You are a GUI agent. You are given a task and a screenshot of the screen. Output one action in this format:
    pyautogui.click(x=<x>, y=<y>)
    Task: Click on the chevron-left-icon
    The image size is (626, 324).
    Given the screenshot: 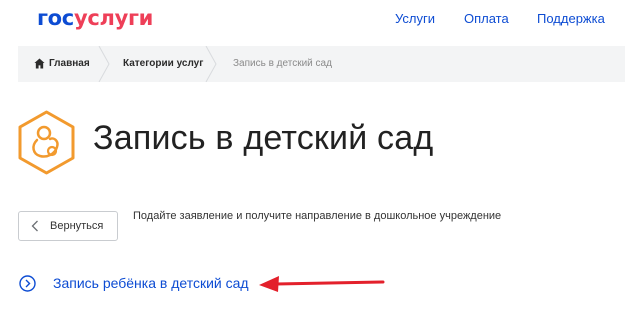 What is the action you would take?
    pyautogui.click(x=34, y=226)
    